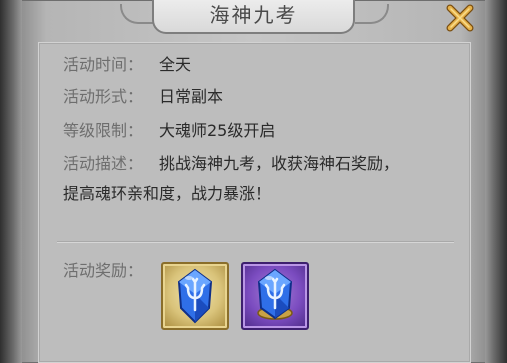 This screenshot has width=507, height=363. I want to click on activity-desc-line1: 挑战海神九考，收获海神石奖励，, so click(279, 163).